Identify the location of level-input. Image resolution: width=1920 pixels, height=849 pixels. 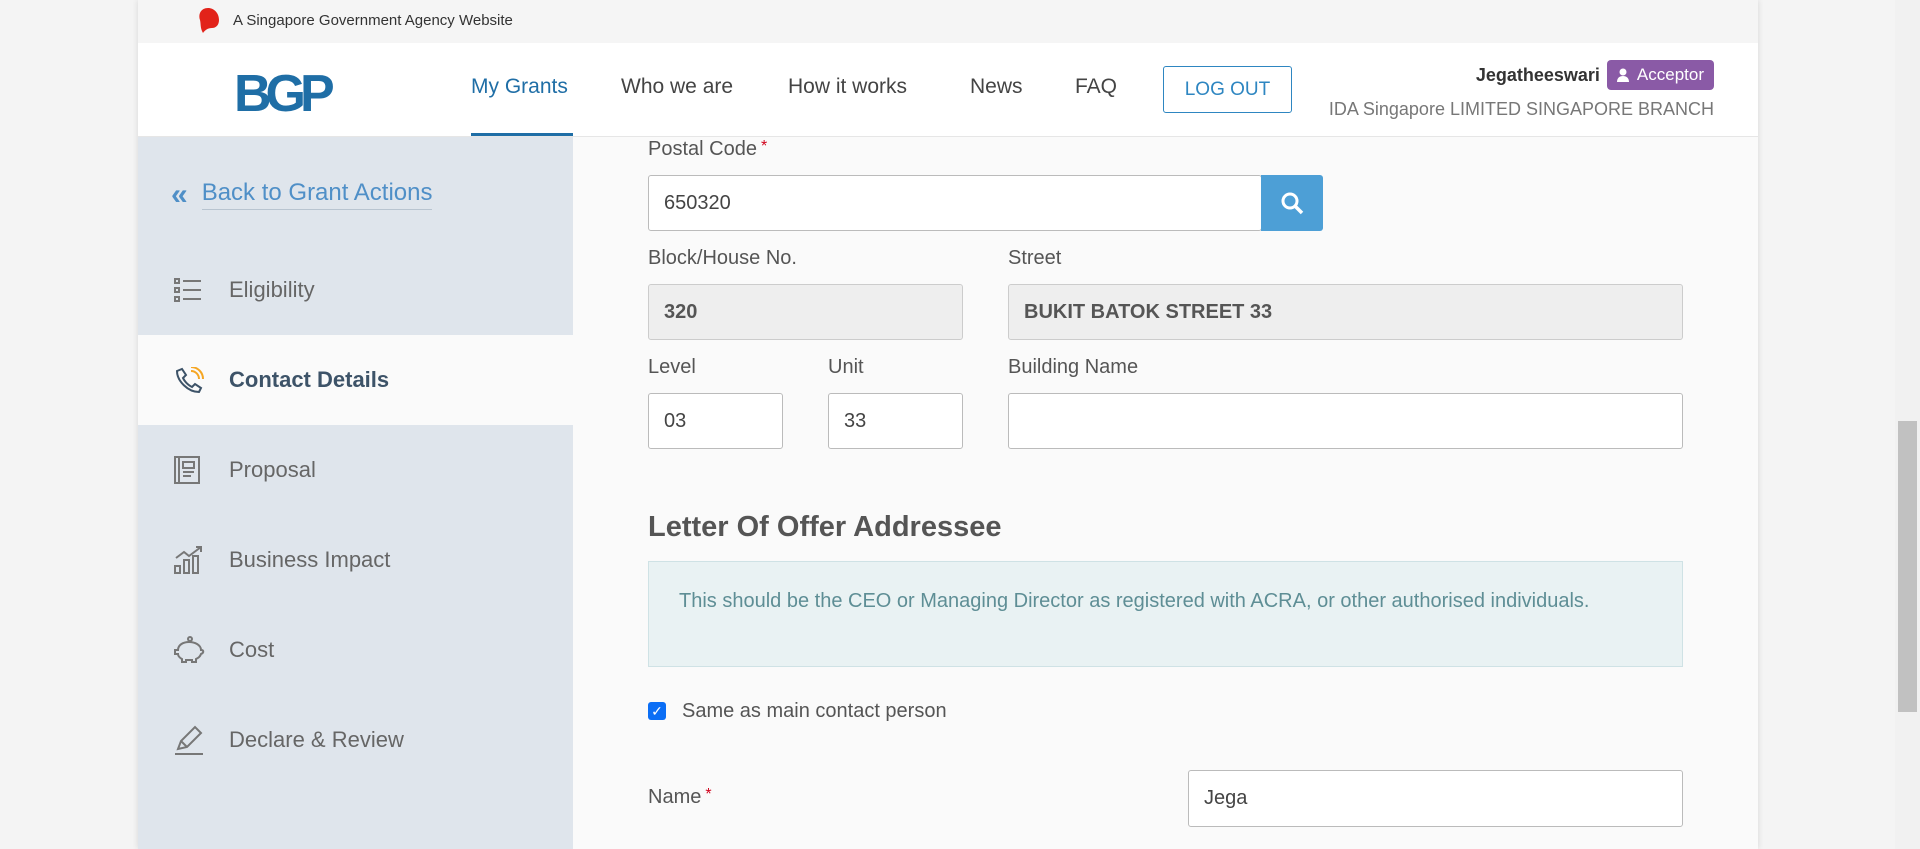
(715, 421).